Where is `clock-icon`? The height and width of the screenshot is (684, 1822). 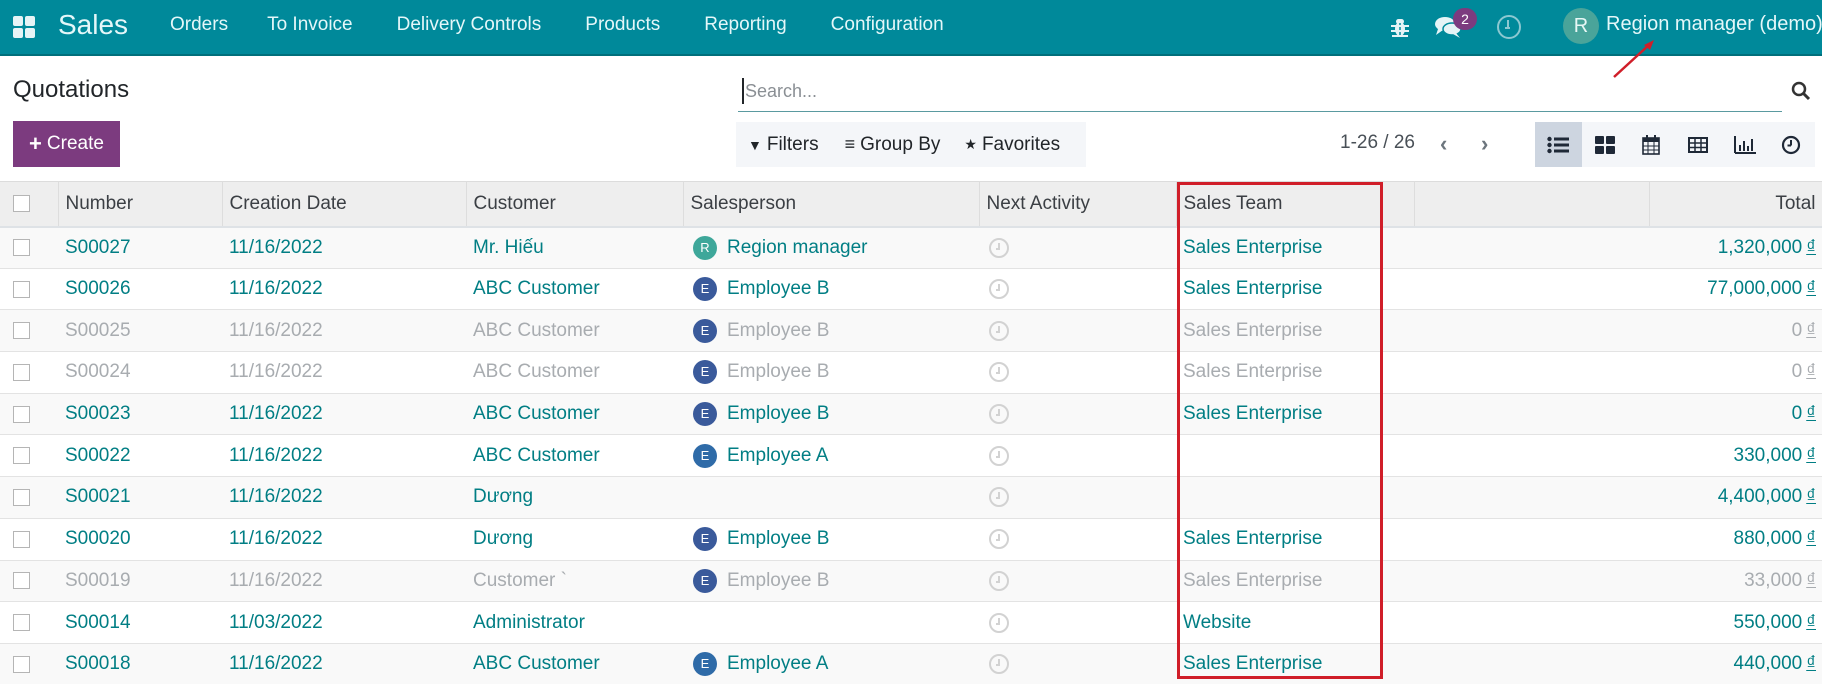
clock-icon is located at coordinates (1509, 27).